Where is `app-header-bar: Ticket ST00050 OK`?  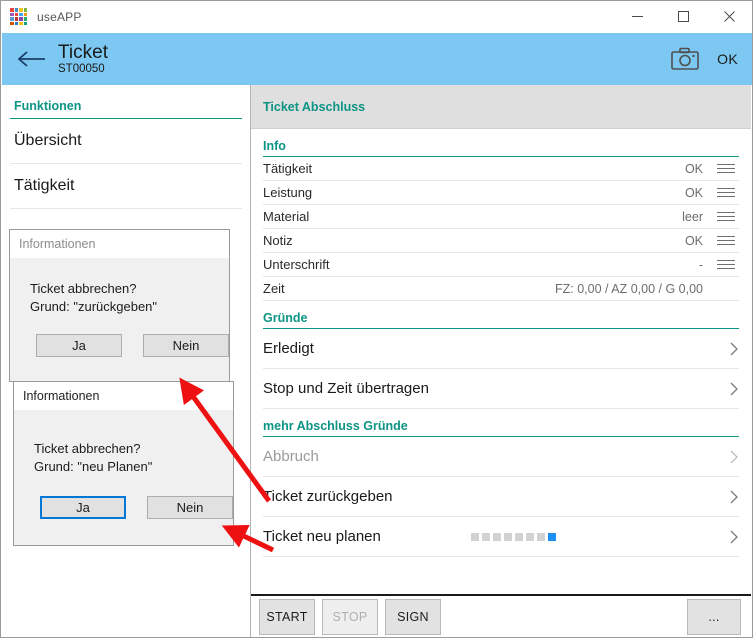 app-header-bar: Ticket ST00050 OK is located at coordinates (377, 59).